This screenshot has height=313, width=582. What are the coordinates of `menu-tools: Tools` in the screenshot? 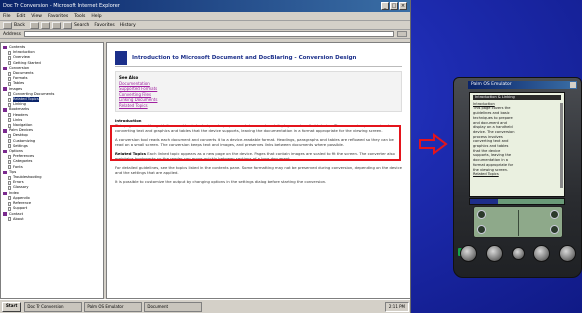 It's located at (79, 16).